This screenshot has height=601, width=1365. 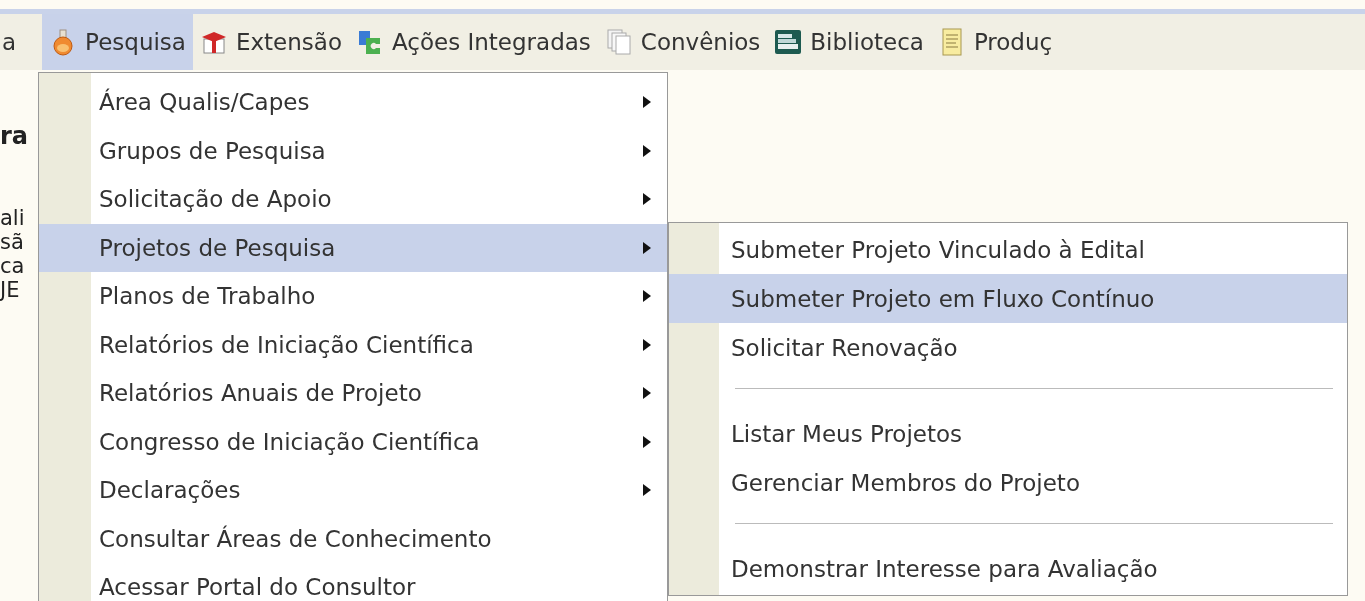 What do you see at coordinates (353, 247) in the screenshot?
I see `menu-item: Projetos de Pesquisa` at bounding box center [353, 247].